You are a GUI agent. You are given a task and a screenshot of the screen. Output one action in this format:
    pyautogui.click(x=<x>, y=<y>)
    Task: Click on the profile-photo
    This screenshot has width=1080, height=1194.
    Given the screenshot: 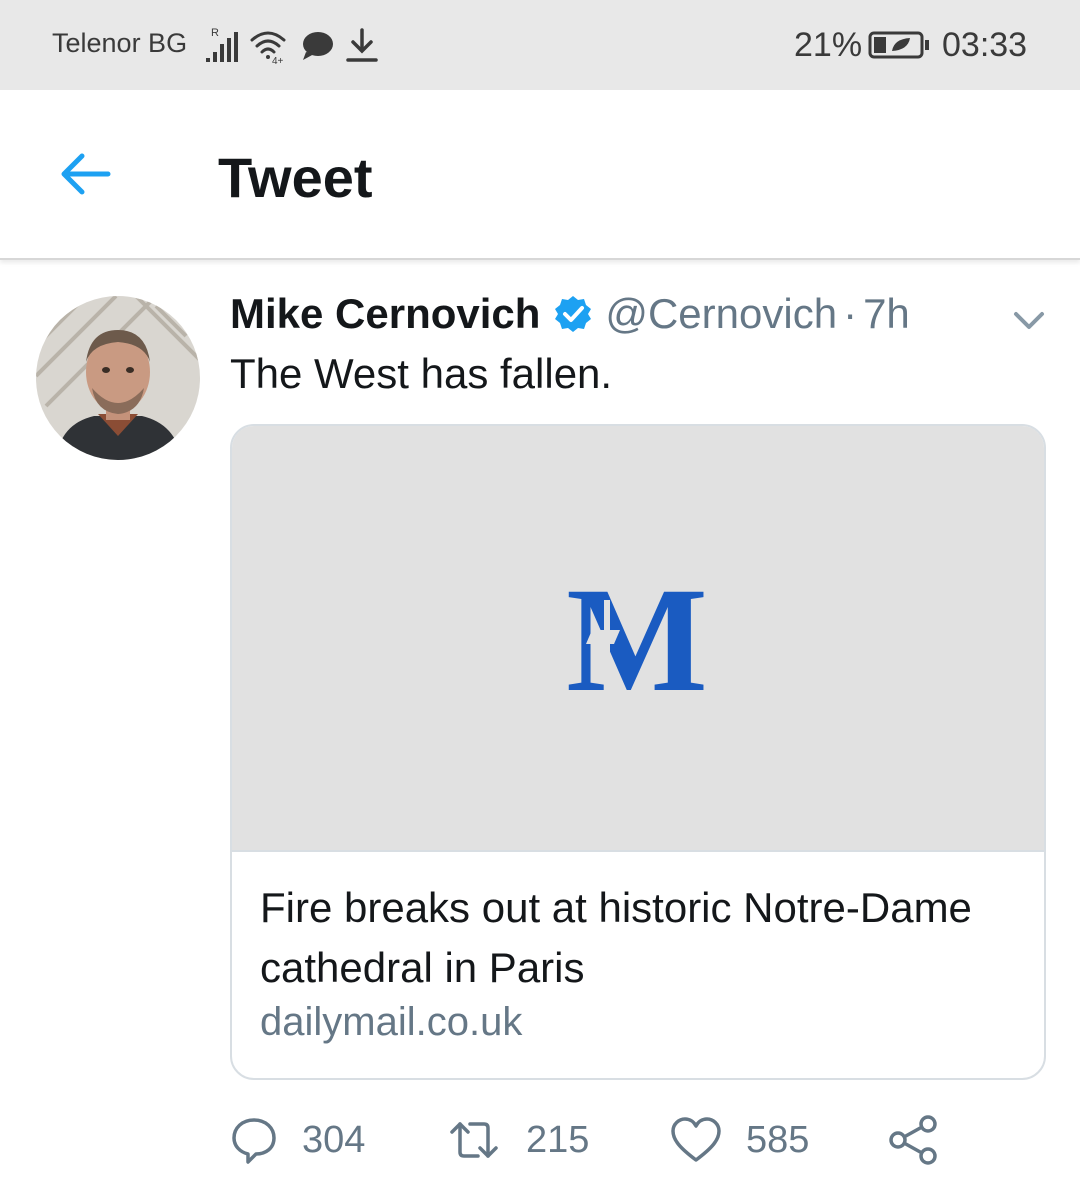 What is the action you would take?
    pyautogui.click(x=118, y=378)
    